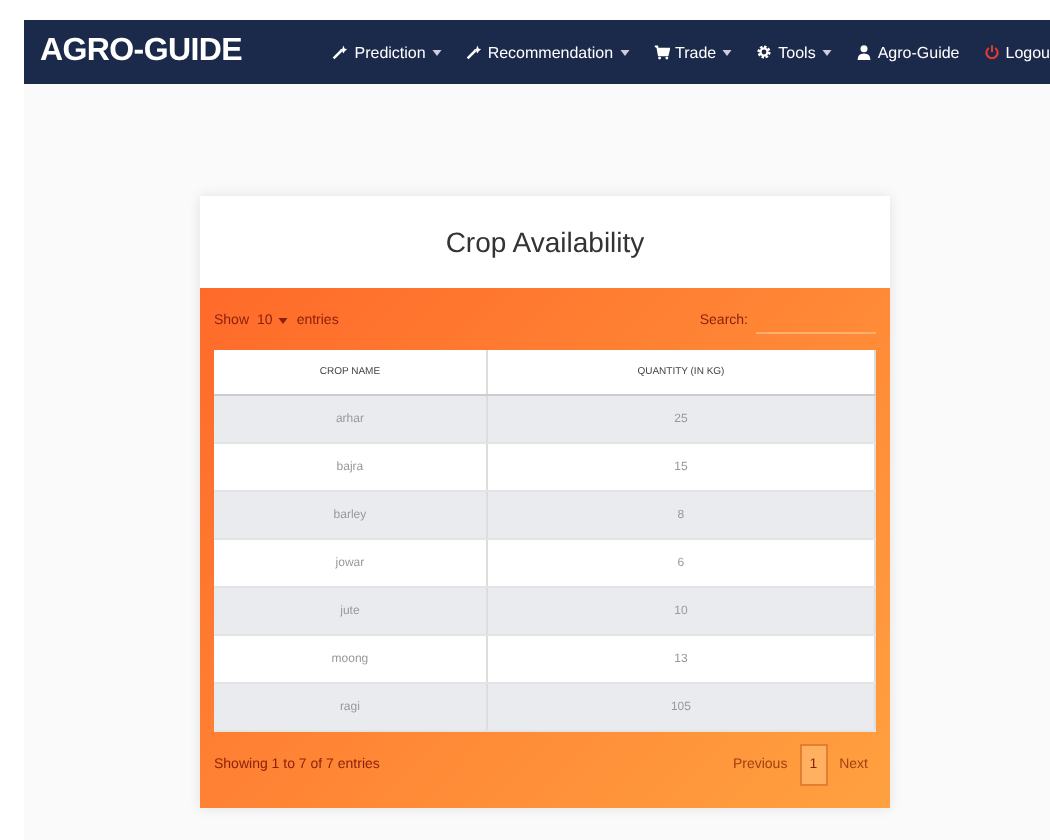  What do you see at coordinates (907, 52) in the screenshot?
I see `nav-link: Agro-Guide` at bounding box center [907, 52].